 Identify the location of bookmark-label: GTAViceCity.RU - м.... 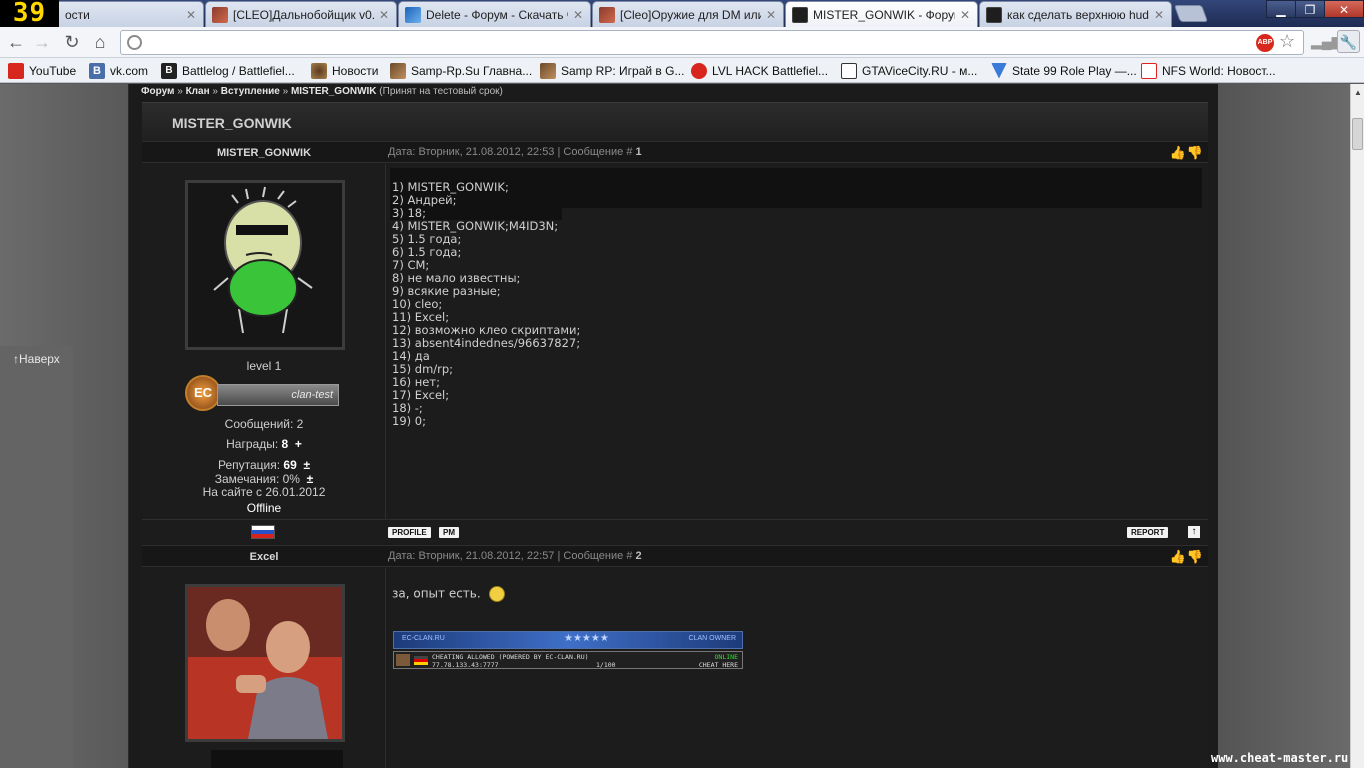
(920, 70).